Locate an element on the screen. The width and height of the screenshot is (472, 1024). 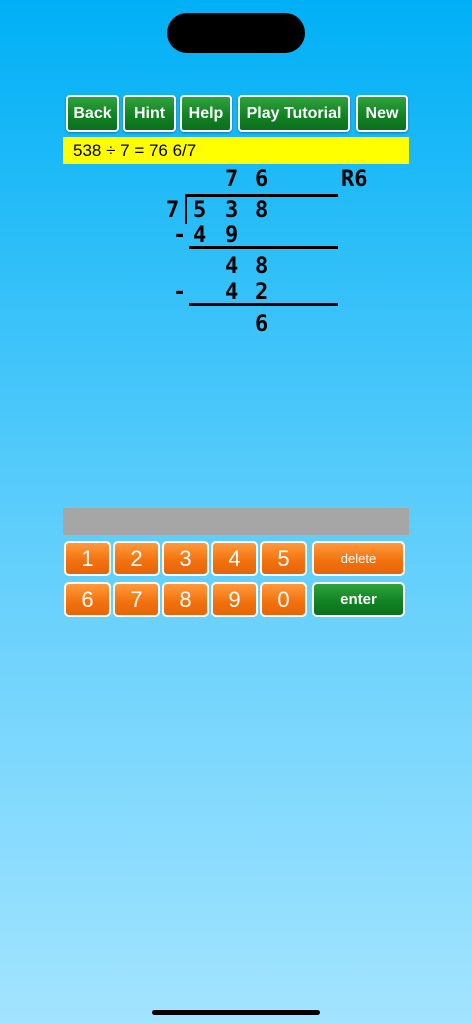
help-button: Help is located at coordinates (206, 113).